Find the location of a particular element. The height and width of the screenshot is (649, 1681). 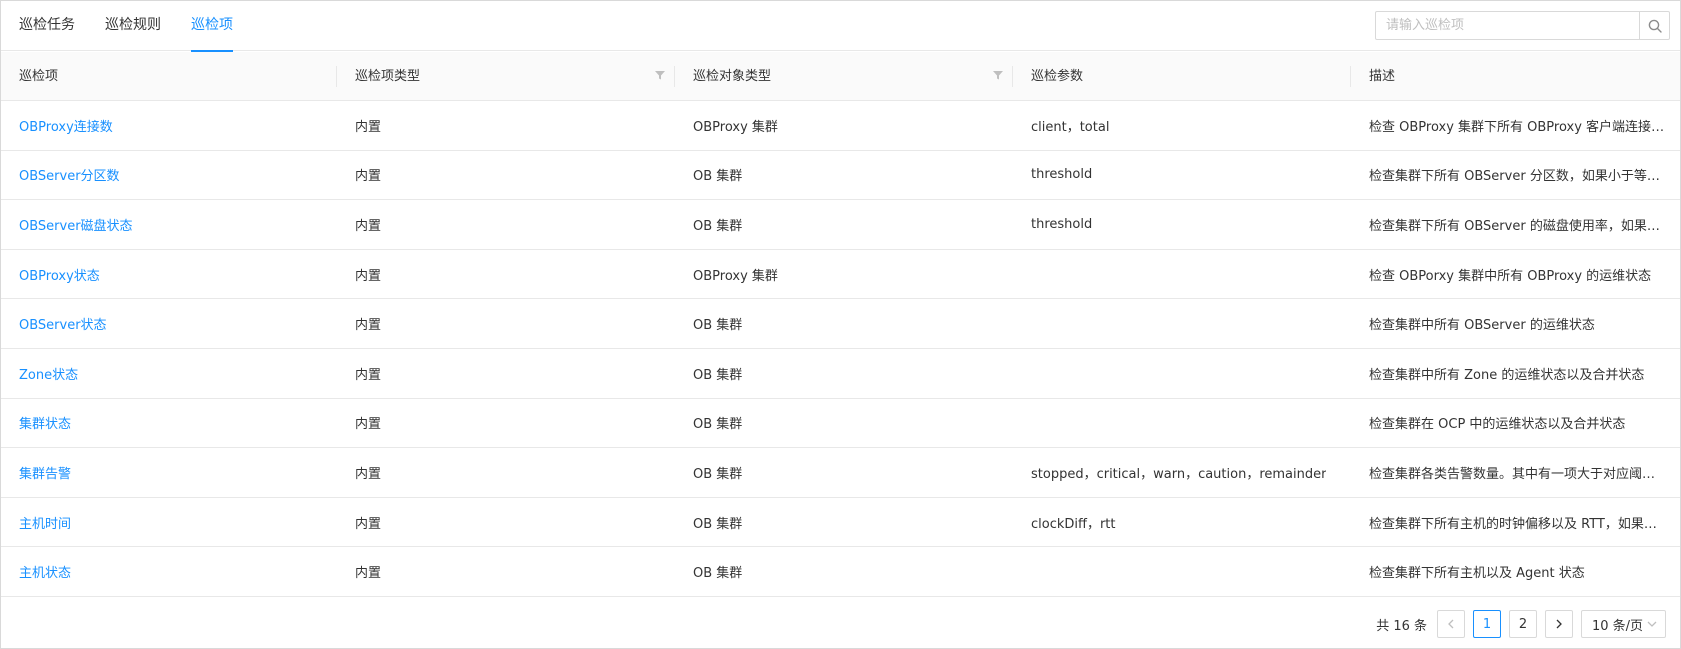

search-box is located at coordinates (1522, 25).